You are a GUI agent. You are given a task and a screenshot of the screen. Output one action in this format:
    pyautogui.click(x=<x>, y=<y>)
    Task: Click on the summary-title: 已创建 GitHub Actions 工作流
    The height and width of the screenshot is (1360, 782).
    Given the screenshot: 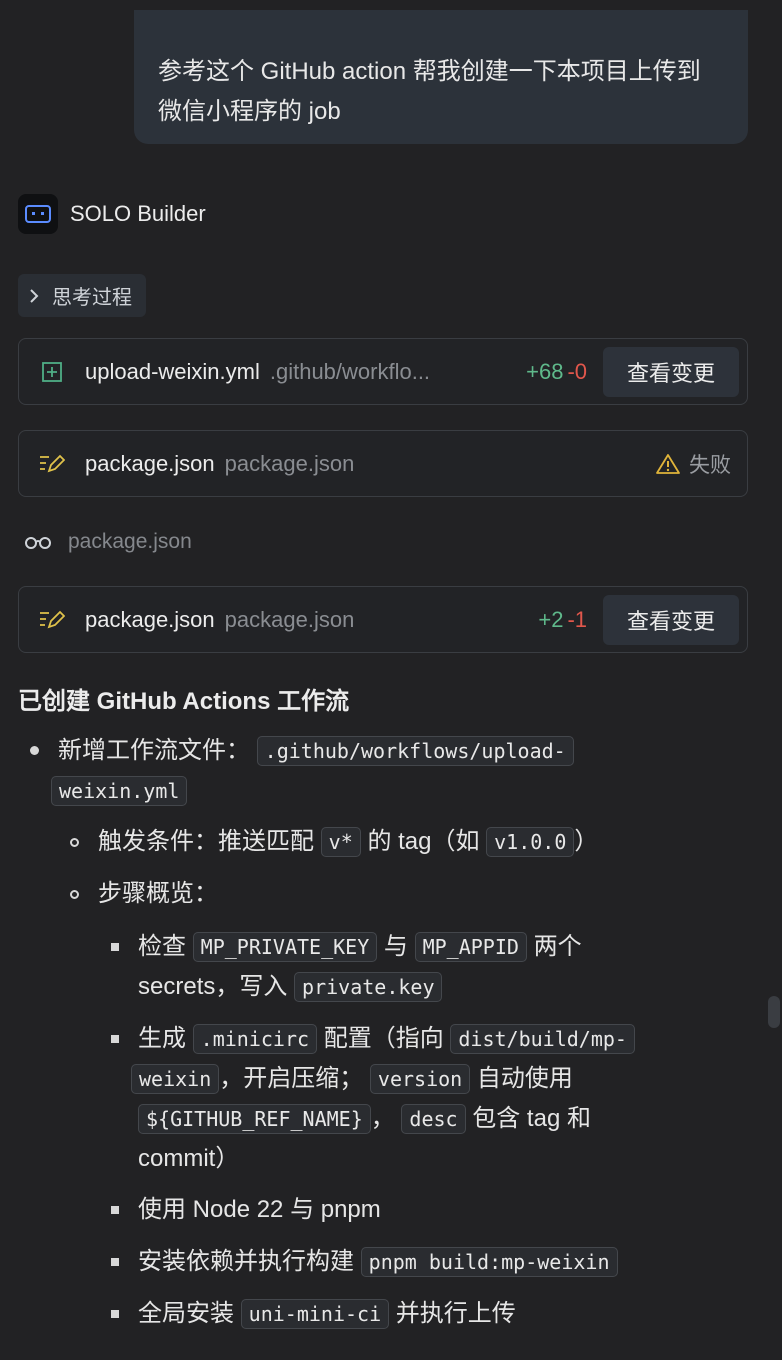 What is the action you would take?
    pyautogui.click(x=184, y=701)
    